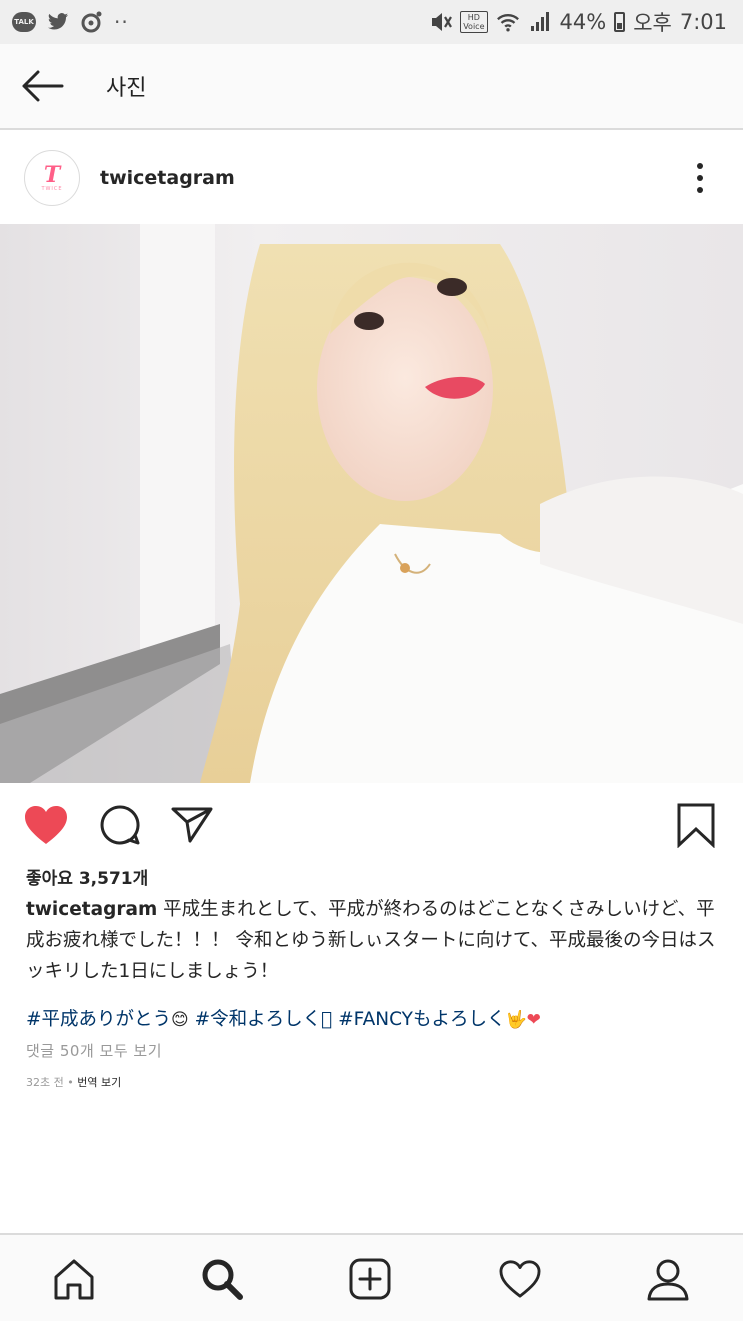  I want to click on more-options-button, so click(700, 178).